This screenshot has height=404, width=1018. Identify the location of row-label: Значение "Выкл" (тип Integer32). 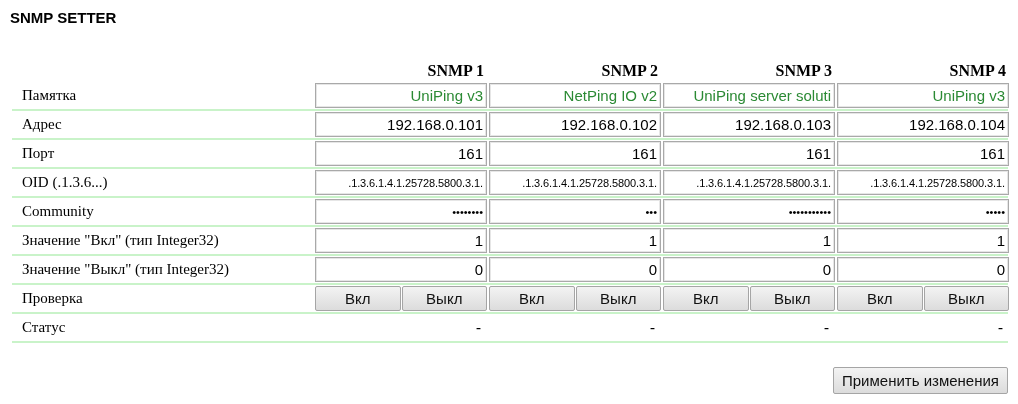
(125, 269).